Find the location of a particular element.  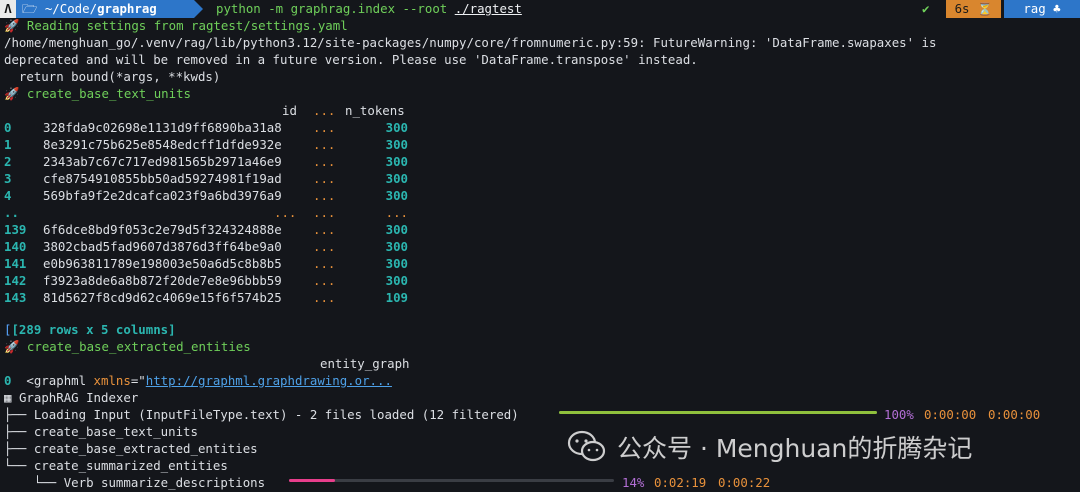

command-text: python -m graphrag.index --root is located at coordinates (335, 8).